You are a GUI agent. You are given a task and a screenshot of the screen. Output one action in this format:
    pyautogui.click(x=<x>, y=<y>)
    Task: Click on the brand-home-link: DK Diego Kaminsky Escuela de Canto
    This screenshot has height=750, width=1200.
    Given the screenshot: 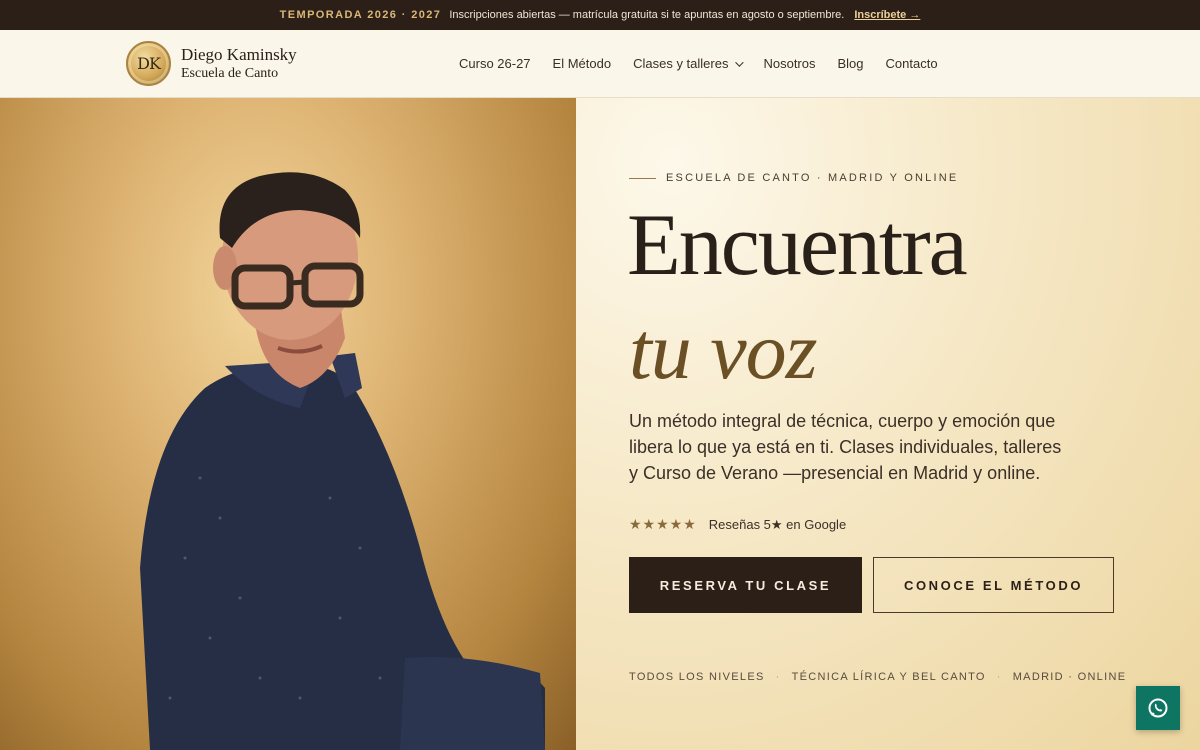 What is the action you would take?
    pyautogui.click(x=211, y=63)
    